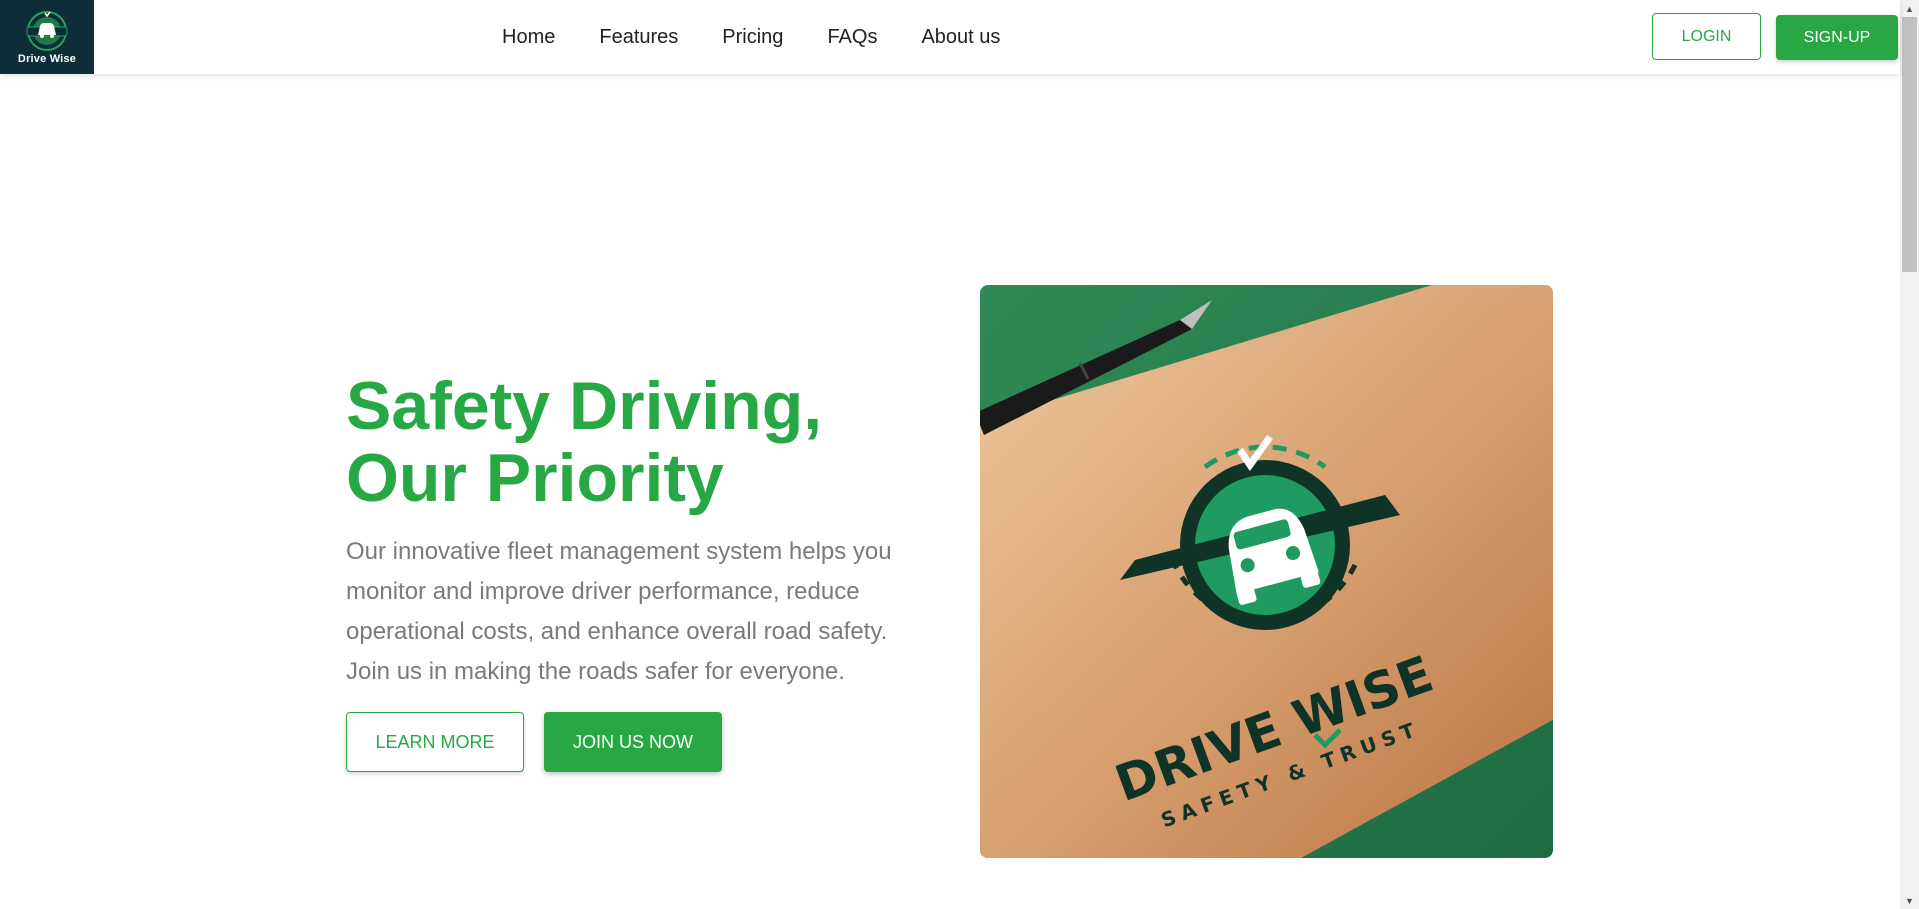 The height and width of the screenshot is (909, 1919). What do you see at coordinates (1909, 454) in the screenshot?
I see `page-scrollbar: ▲ ▼` at bounding box center [1909, 454].